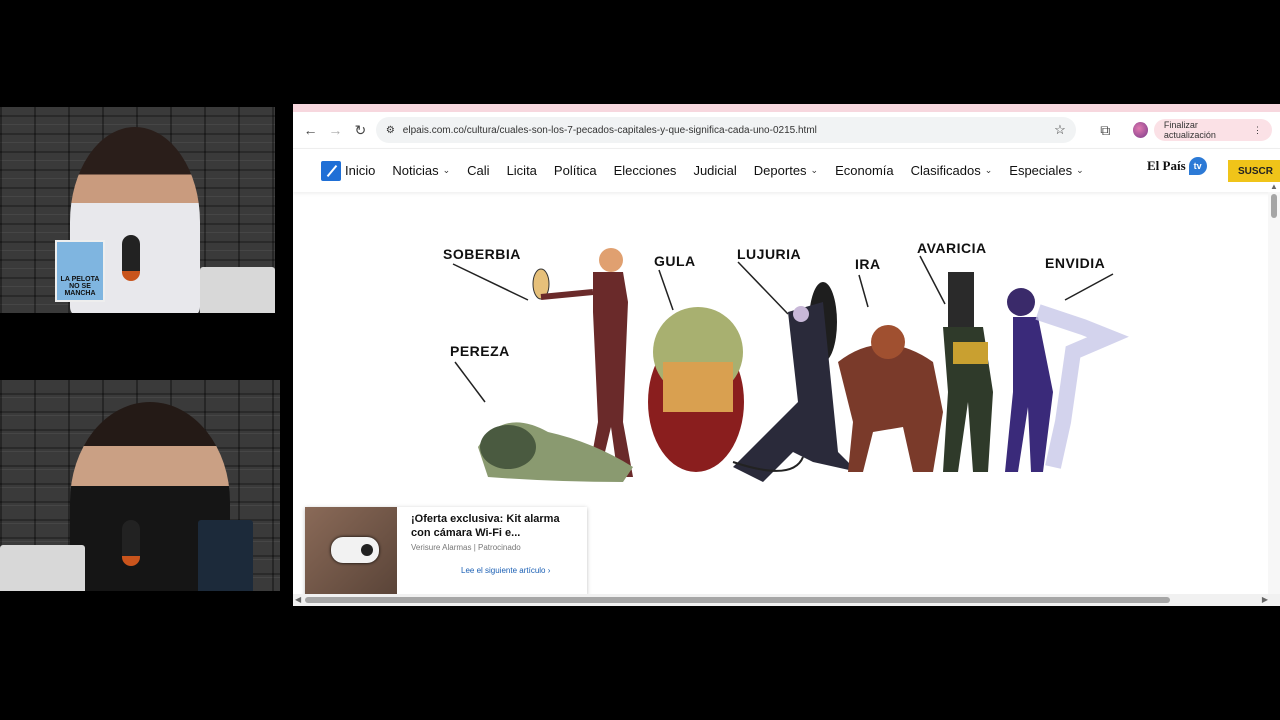 The image size is (1280, 720). What do you see at coordinates (1041, 170) in the screenshot?
I see `nav-item-label: Especiales` at bounding box center [1041, 170].